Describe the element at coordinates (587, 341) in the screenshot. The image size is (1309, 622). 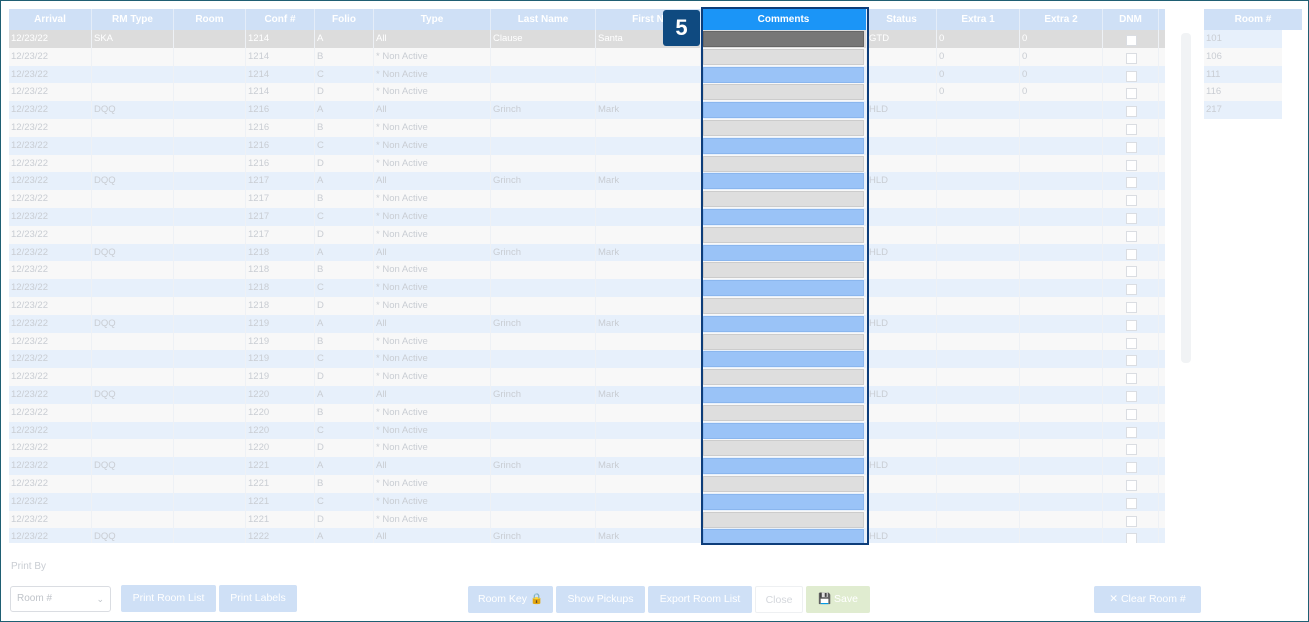
I see `table-row: 12/23/22 1219 B * Non Active` at that location.